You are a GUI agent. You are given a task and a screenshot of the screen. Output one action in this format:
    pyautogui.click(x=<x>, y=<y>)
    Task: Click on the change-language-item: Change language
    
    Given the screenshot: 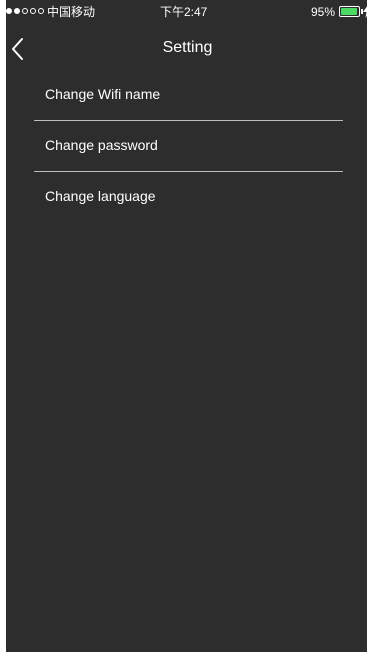 What is the action you would take?
    pyautogui.click(x=188, y=197)
    